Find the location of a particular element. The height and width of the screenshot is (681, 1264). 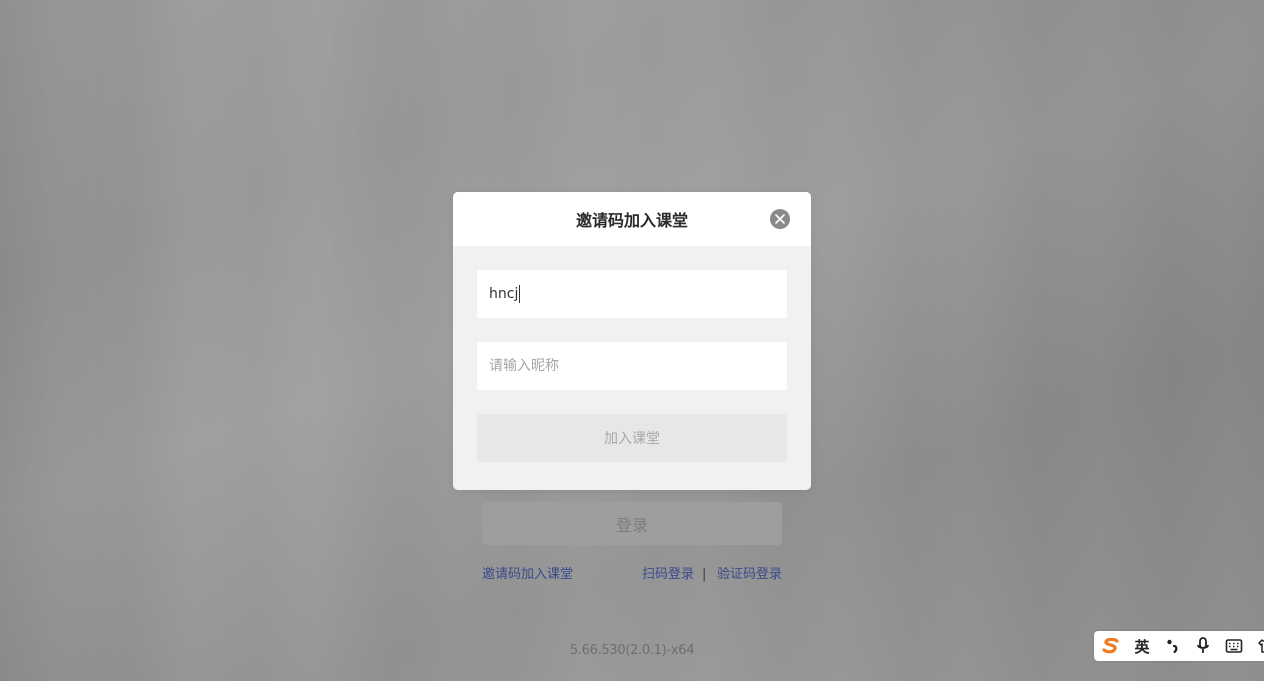

invite-join-dialog: 邀请码加入课堂 hncj 加入课堂 is located at coordinates (632, 341).